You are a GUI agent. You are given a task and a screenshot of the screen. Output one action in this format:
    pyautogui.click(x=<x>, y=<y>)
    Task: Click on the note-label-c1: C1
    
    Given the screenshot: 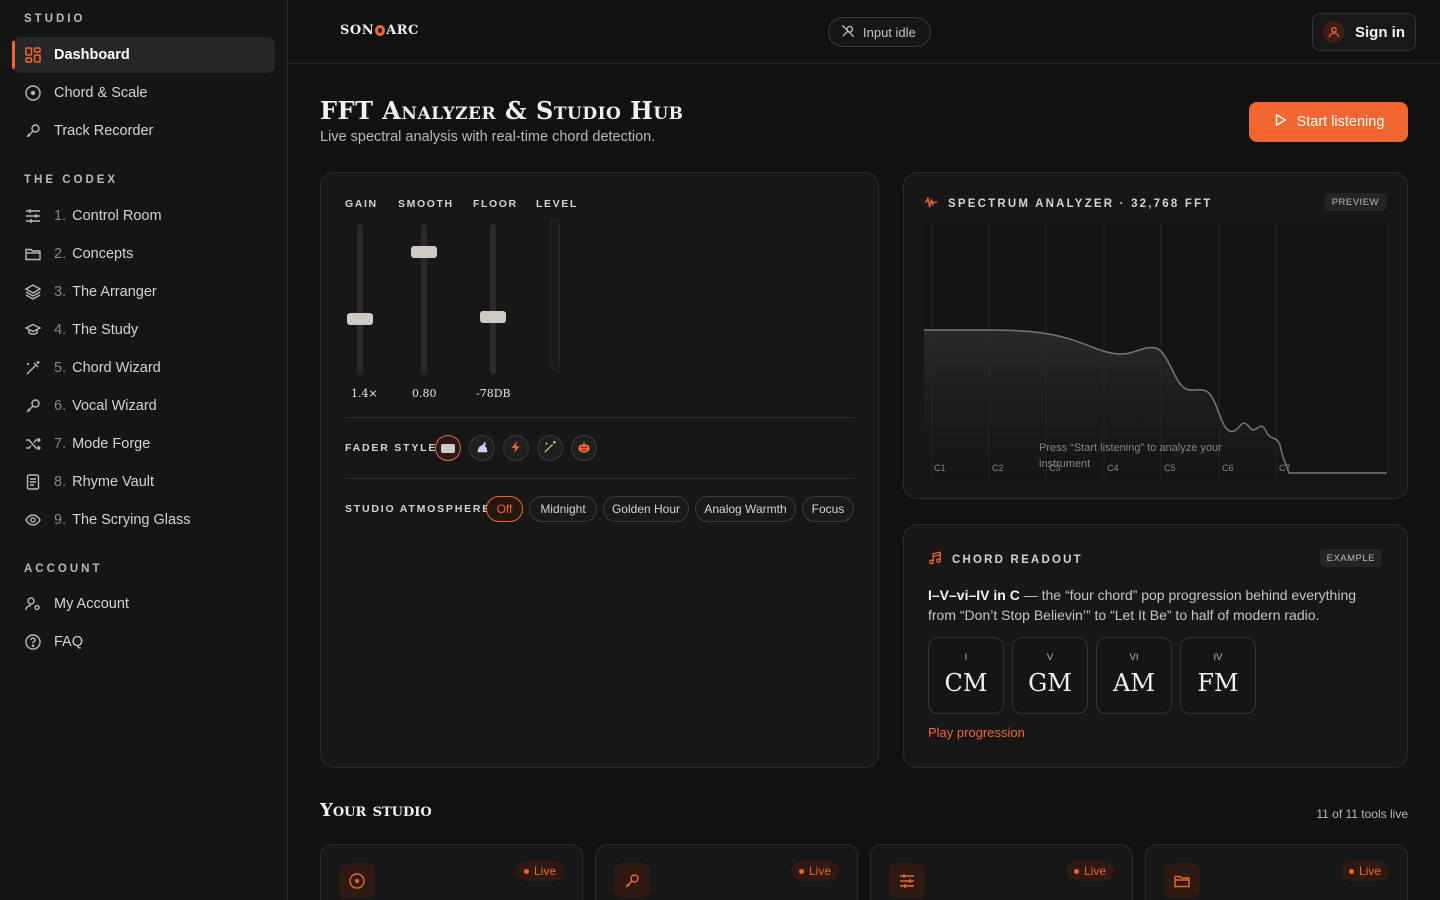 What is the action you would take?
    pyautogui.click(x=940, y=468)
    